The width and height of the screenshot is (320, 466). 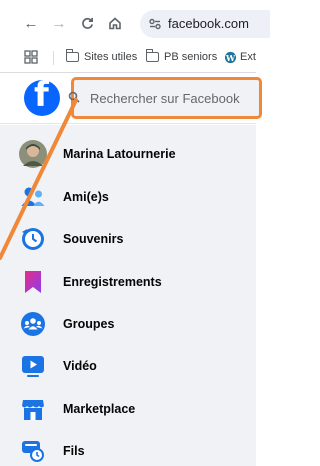 I want to click on url-text: facebook.com, so click(x=208, y=23).